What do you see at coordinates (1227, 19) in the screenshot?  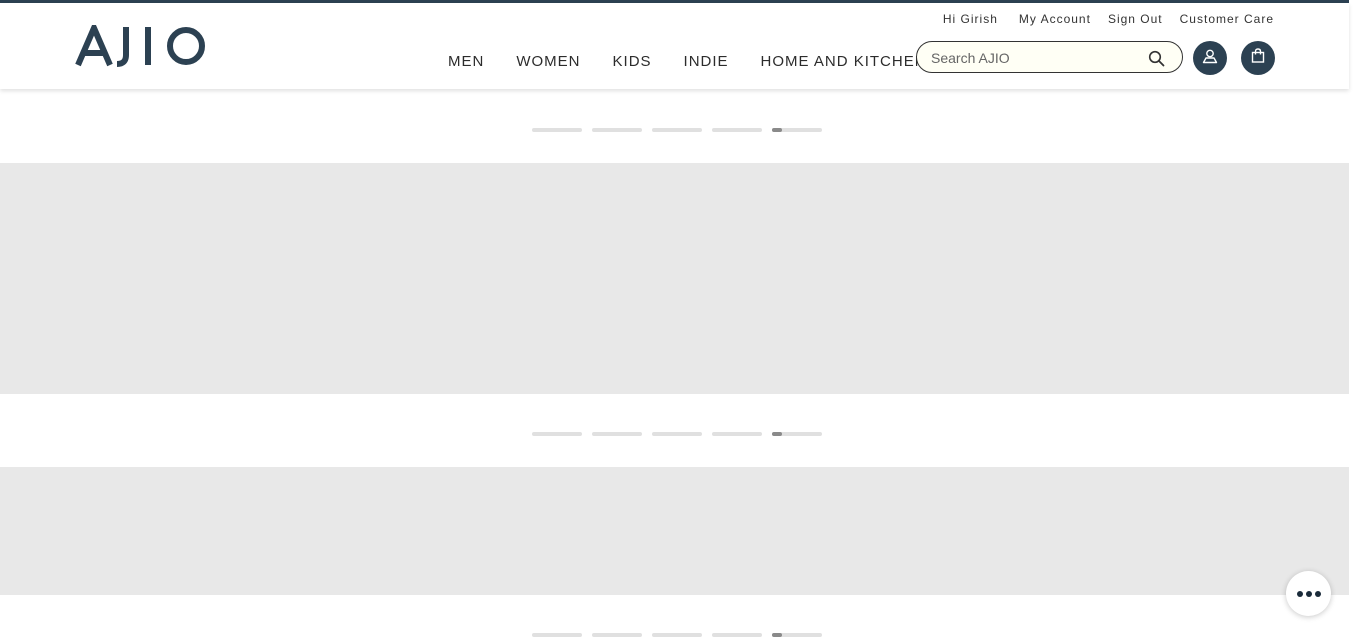 I see `customer-care-link: Customer Care` at bounding box center [1227, 19].